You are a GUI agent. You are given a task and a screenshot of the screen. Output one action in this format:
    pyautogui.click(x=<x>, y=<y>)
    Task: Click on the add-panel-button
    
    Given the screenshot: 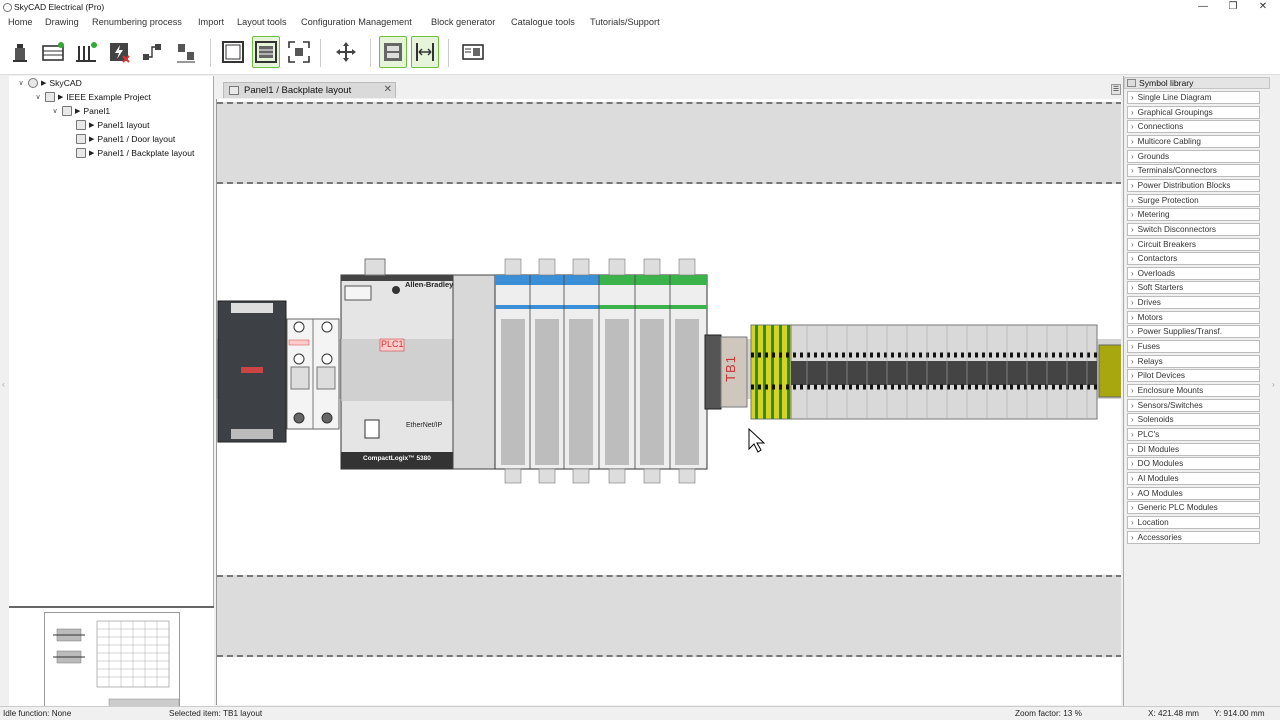 What is the action you would take?
    pyautogui.click(x=53, y=52)
    